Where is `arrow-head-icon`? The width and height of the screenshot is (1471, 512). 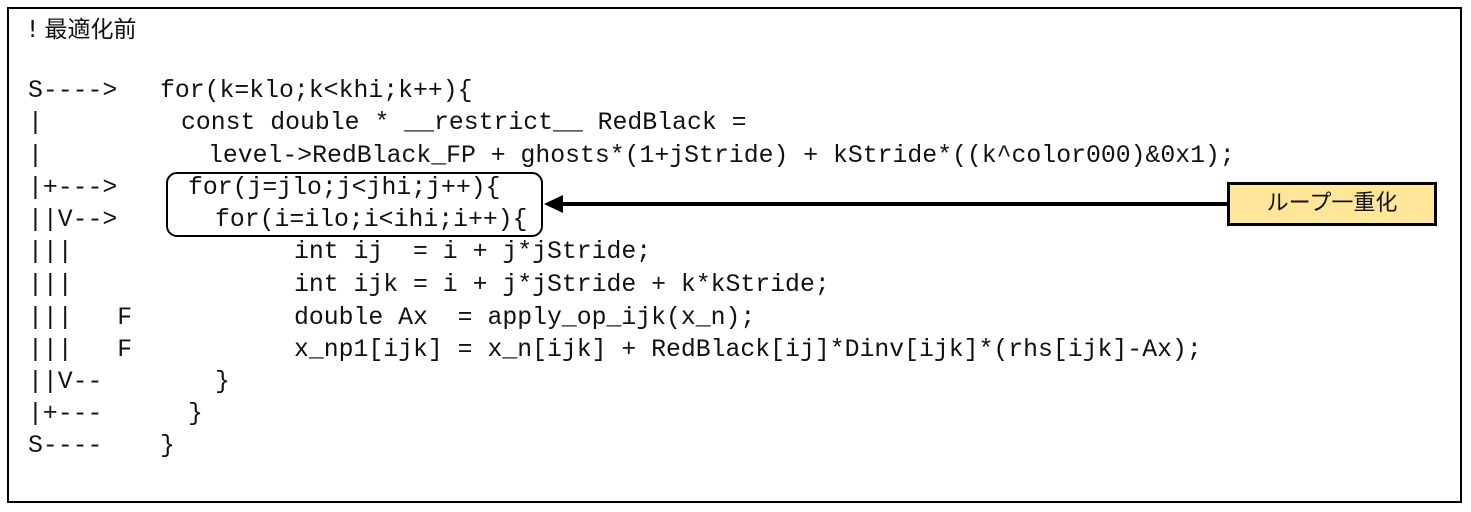 arrow-head-icon is located at coordinates (553, 204).